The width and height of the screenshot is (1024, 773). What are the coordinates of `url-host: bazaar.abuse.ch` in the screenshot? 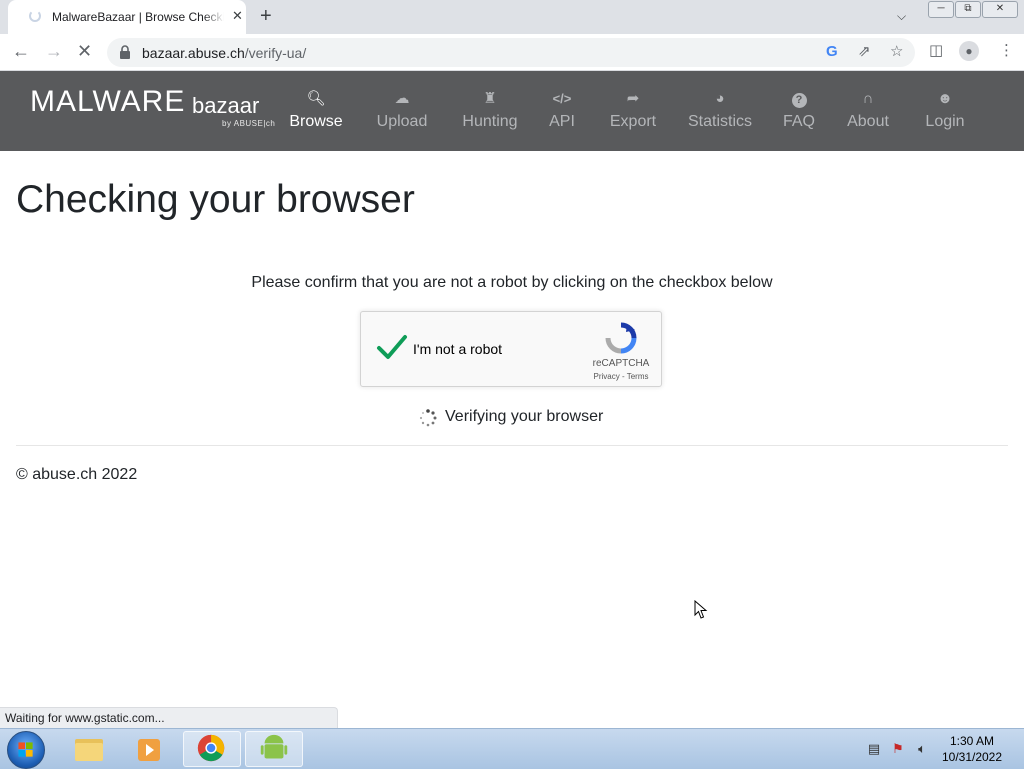 It's located at (193, 53).